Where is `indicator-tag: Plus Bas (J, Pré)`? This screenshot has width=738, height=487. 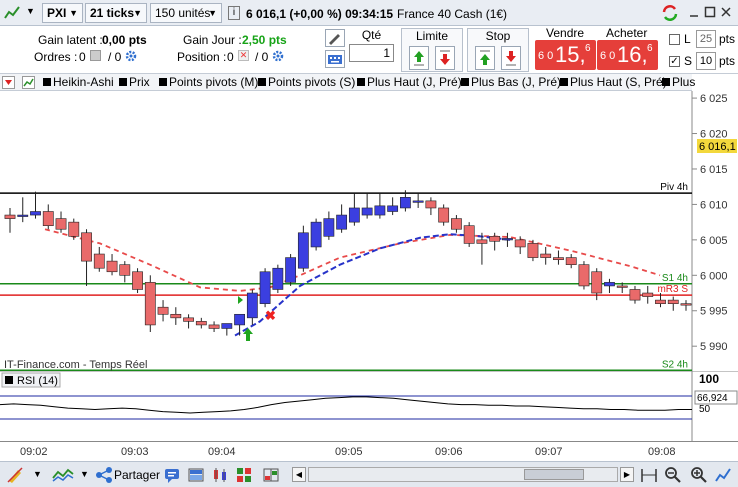 indicator-tag: Plus Bas (J, Pré) is located at coordinates (510, 82).